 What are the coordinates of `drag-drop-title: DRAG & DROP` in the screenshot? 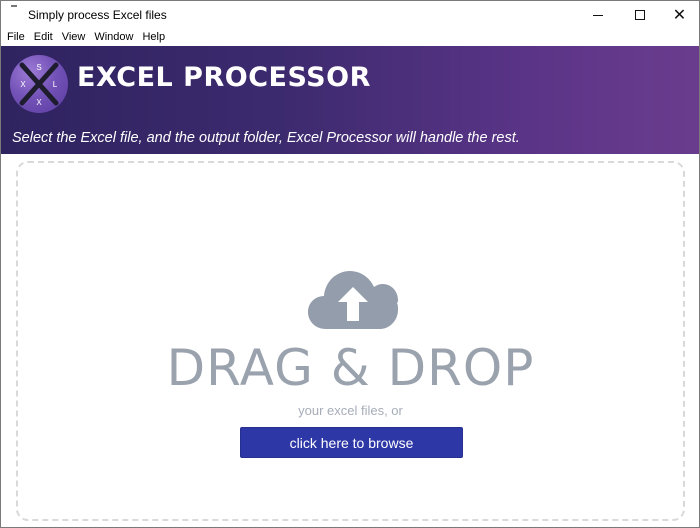 It's located at (350, 368).